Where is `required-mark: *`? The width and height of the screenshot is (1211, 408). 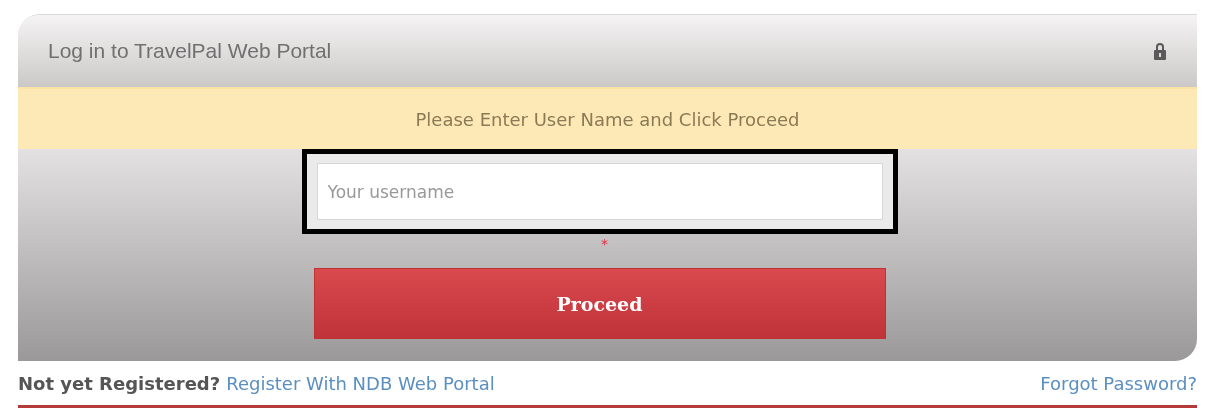
required-mark: * is located at coordinates (604, 245).